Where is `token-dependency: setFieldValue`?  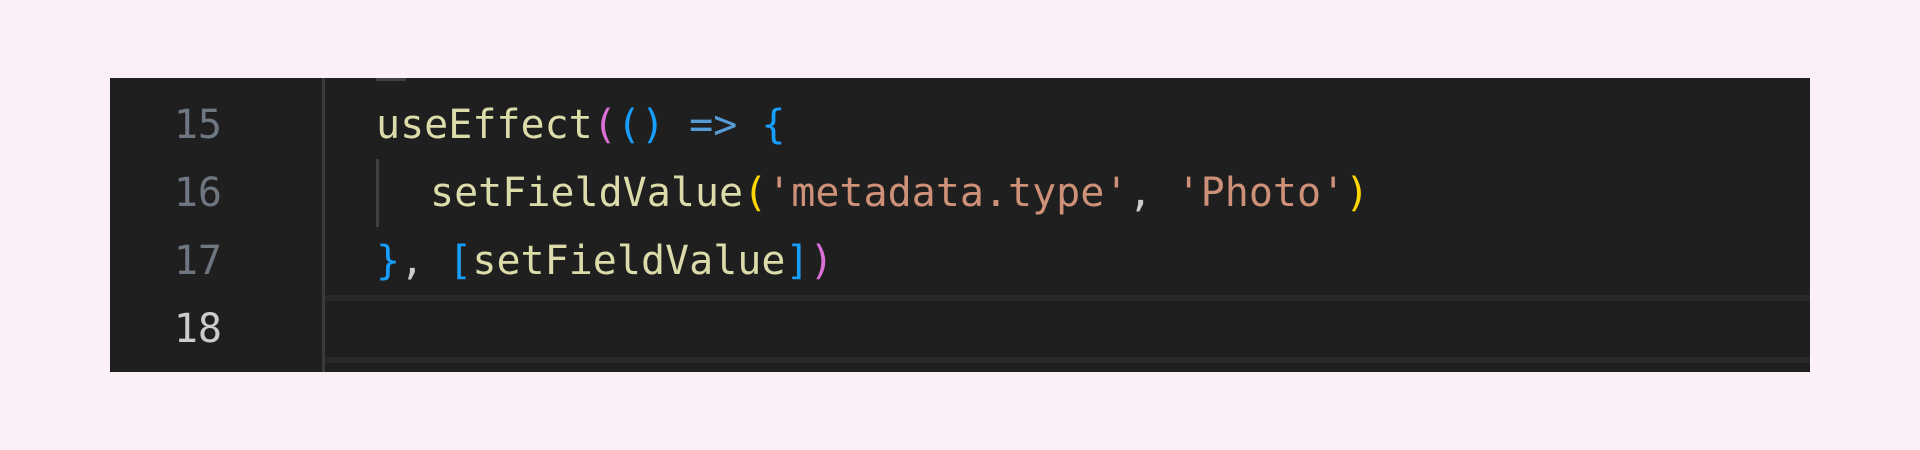 token-dependency: setFieldValue is located at coordinates (629, 261).